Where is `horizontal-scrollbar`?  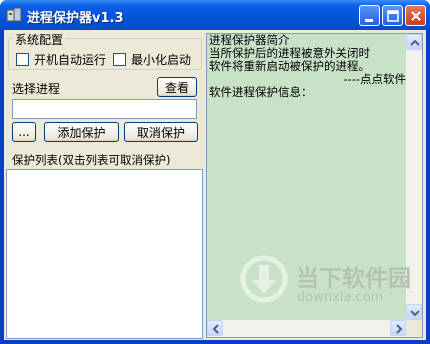 horizontal-scrollbar is located at coordinates (306, 328).